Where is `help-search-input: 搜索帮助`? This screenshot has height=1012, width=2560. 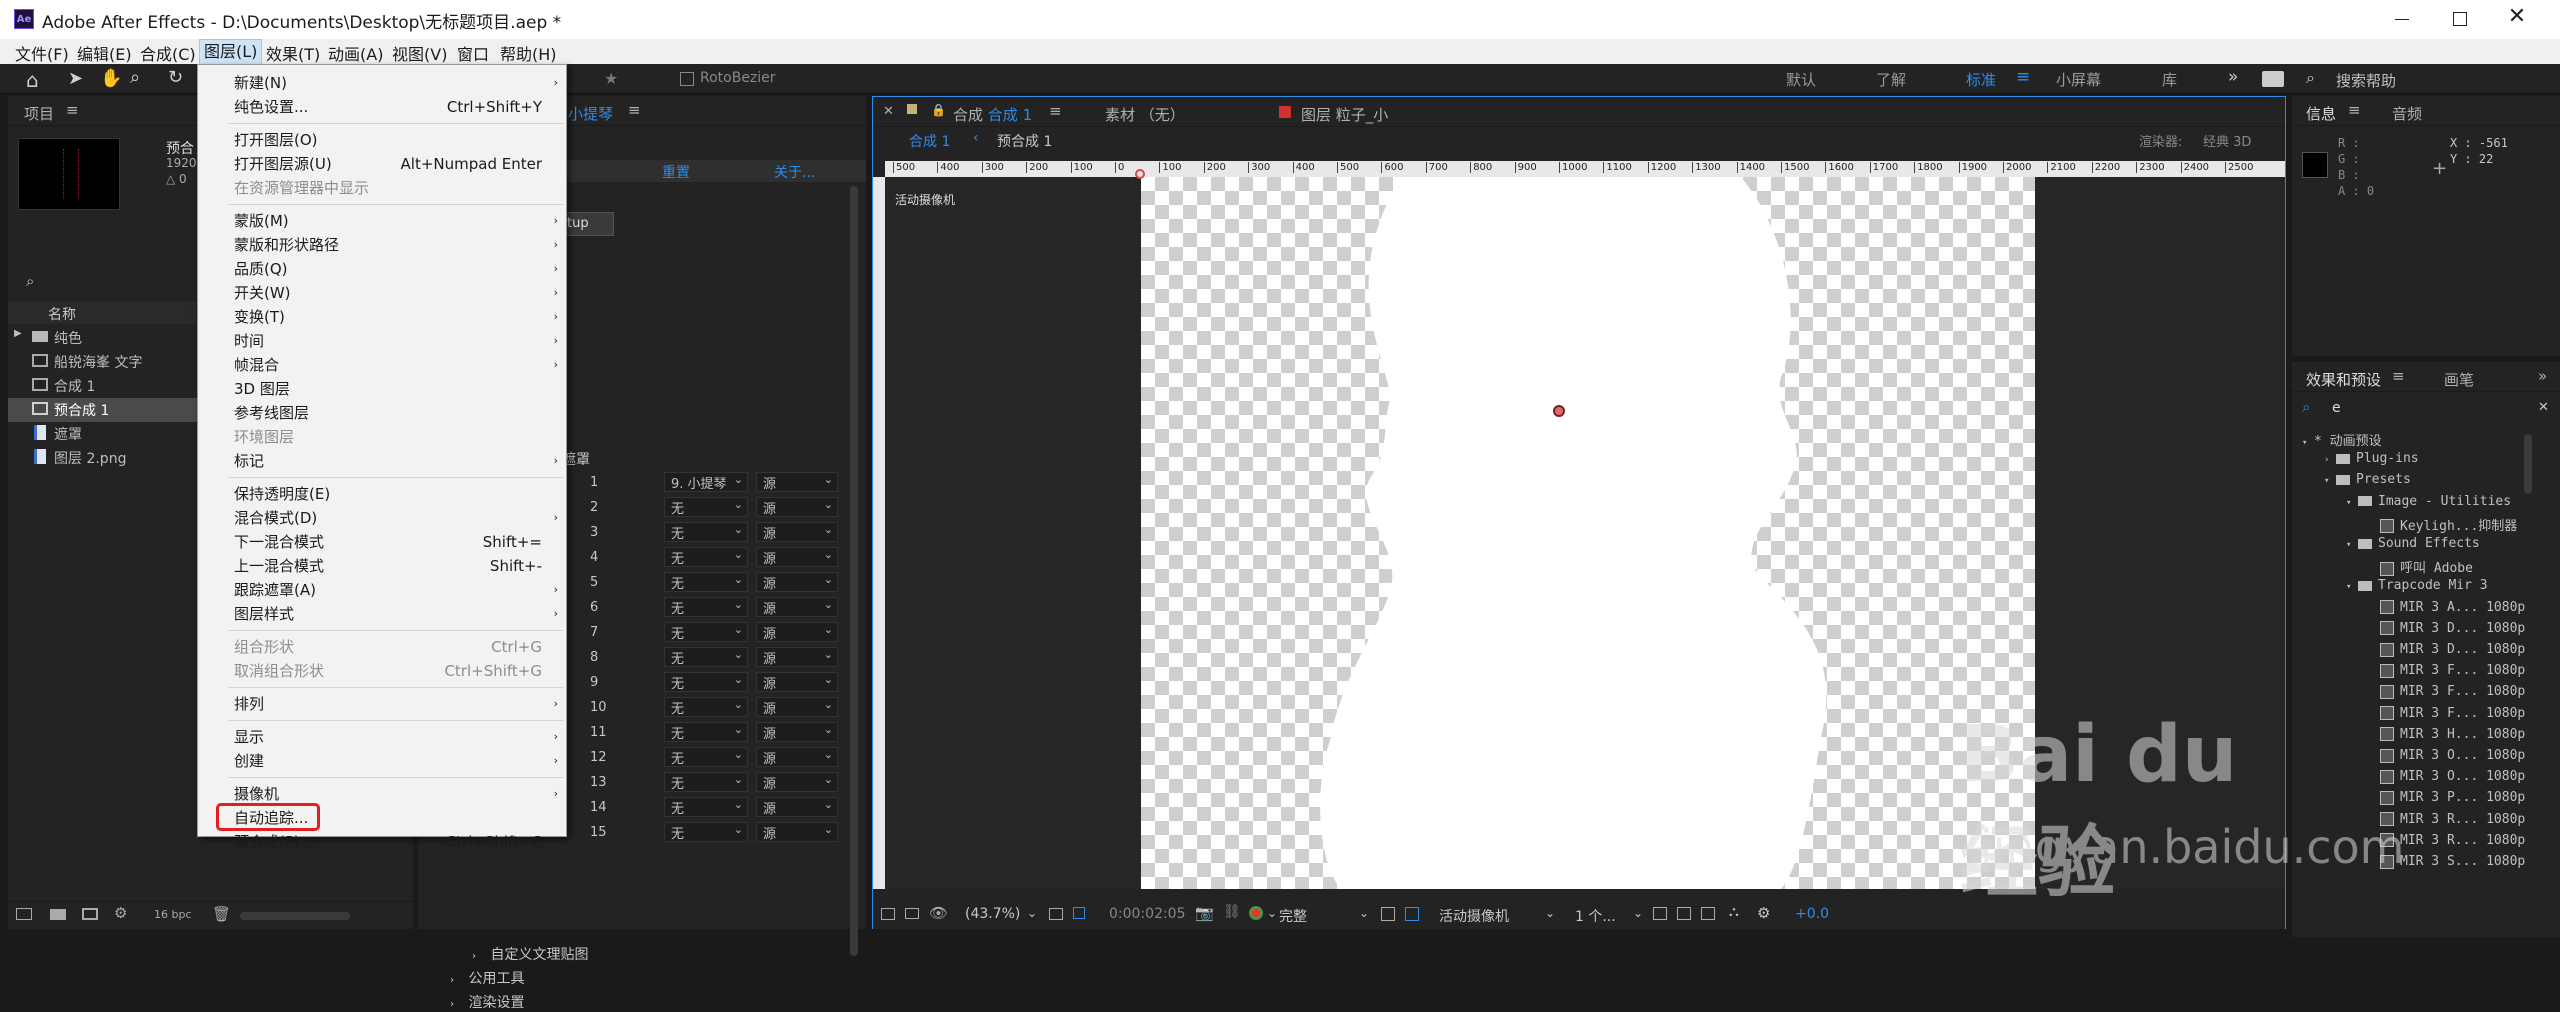 help-search-input: 搜索帮助 is located at coordinates (2366, 80).